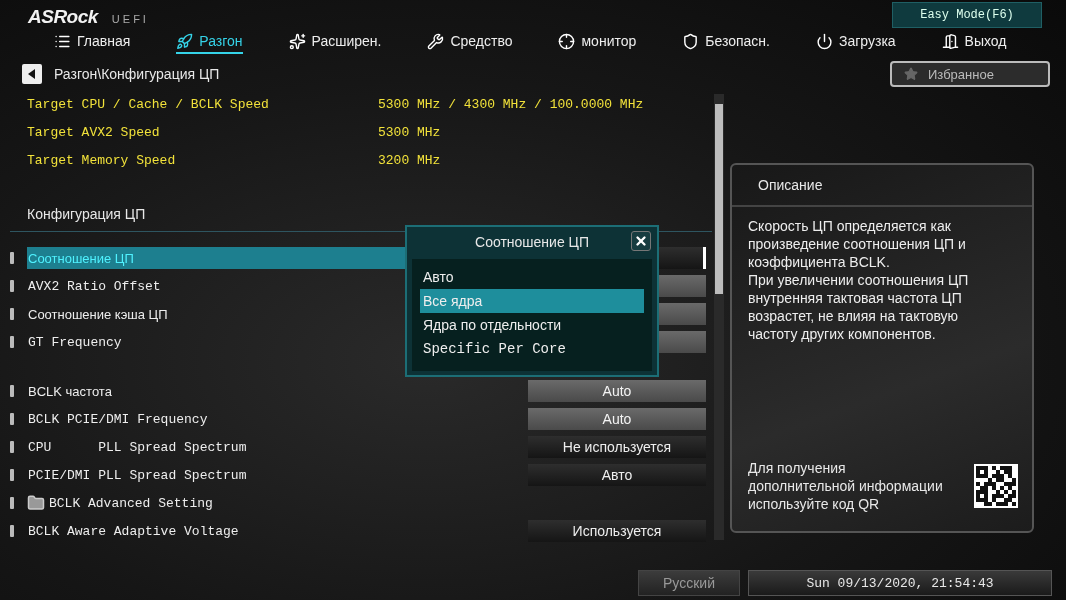 The width and height of the screenshot is (1066, 600). I want to click on popup-option: Авто, so click(532, 277).